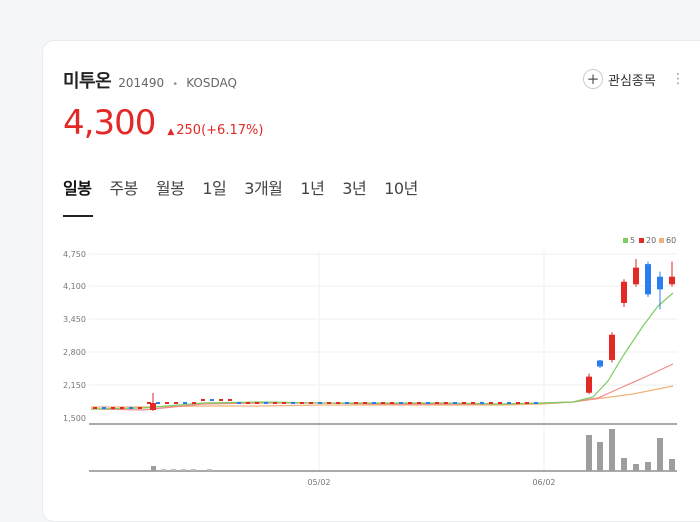 This screenshot has height=522, width=700. What do you see at coordinates (74, 286) in the screenshot?
I see `y-tick: 4,100` at bounding box center [74, 286].